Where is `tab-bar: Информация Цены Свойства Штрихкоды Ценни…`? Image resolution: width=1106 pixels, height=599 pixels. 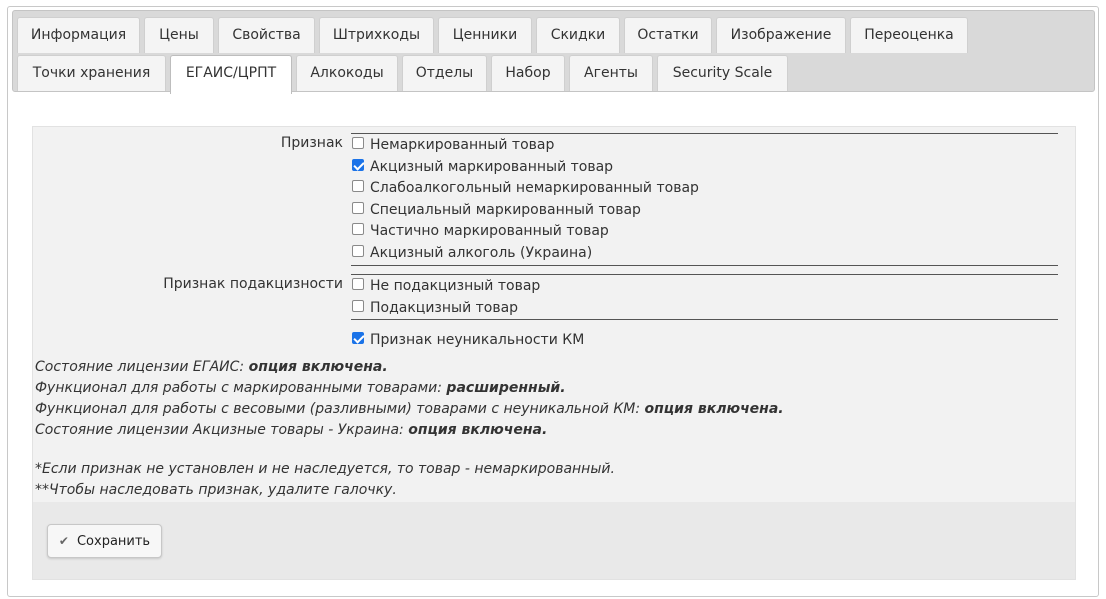 tab-bar: Информация Цены Свойства Штрихкоды Ценни… is located at coordinates (553, 52).